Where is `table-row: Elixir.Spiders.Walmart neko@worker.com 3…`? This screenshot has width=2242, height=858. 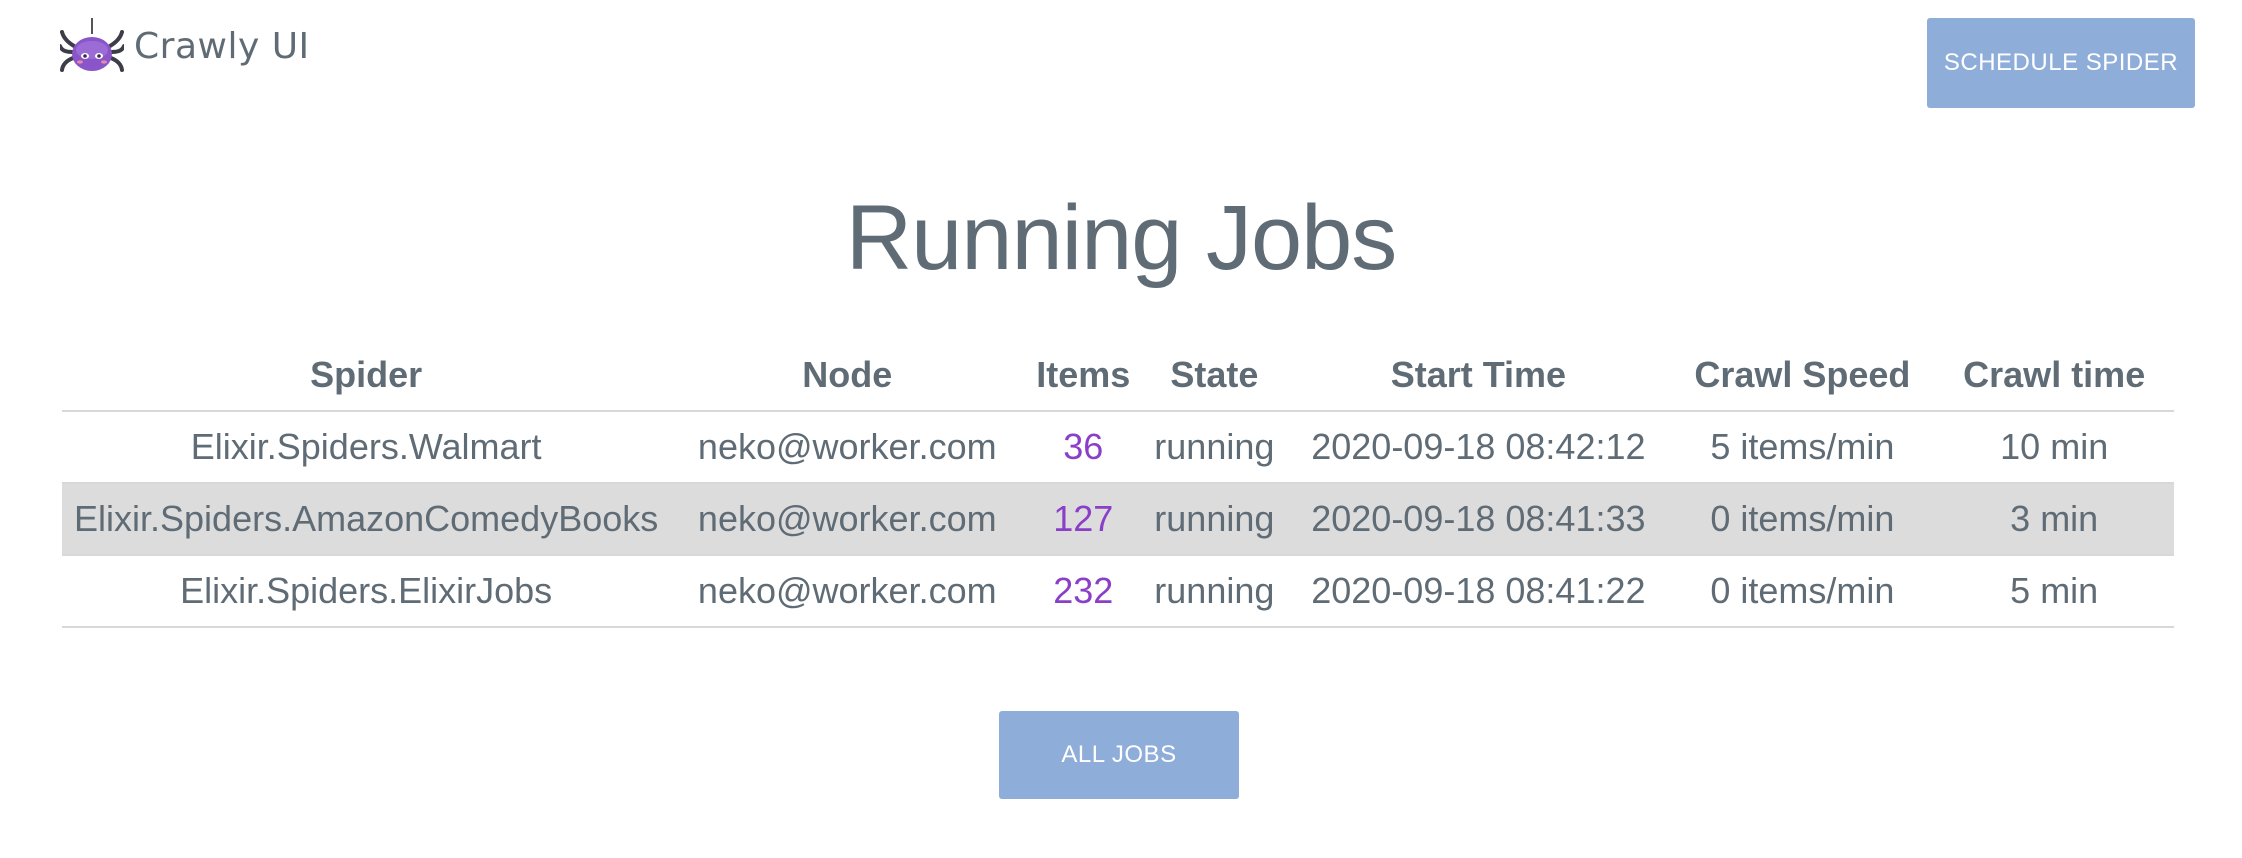 table-row: Elixir.Spiders.Walmart neko@worker.com 3… is located at coordinates (1118, 447).